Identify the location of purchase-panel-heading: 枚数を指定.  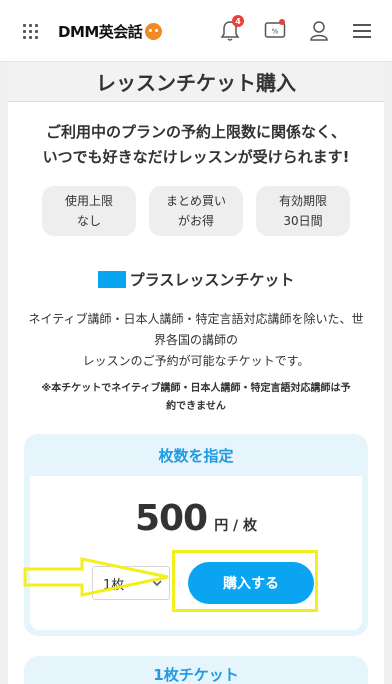
(196, 455).